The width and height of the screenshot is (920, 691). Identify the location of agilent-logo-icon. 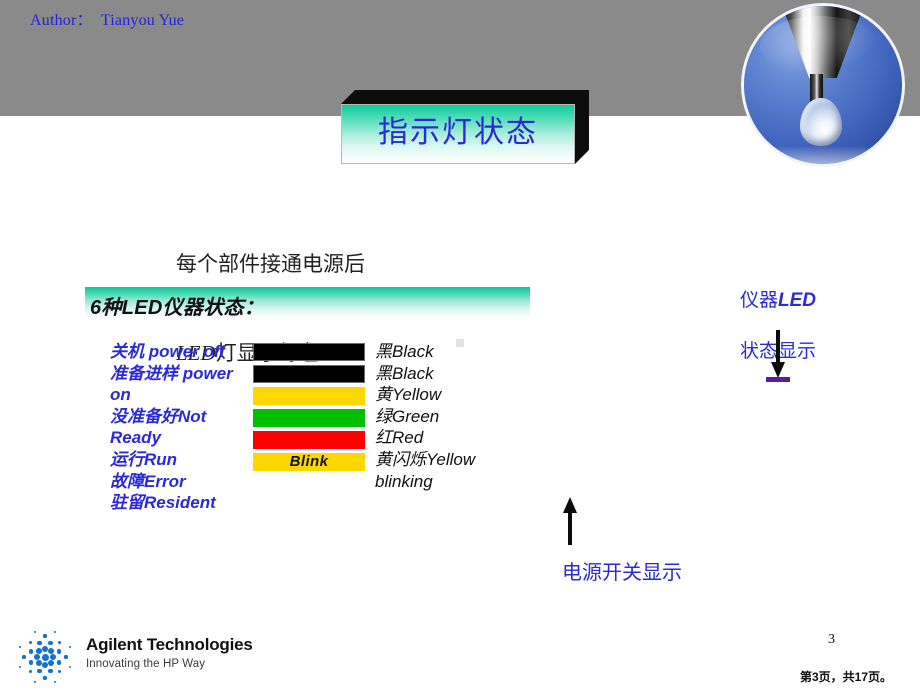
(45, 657).